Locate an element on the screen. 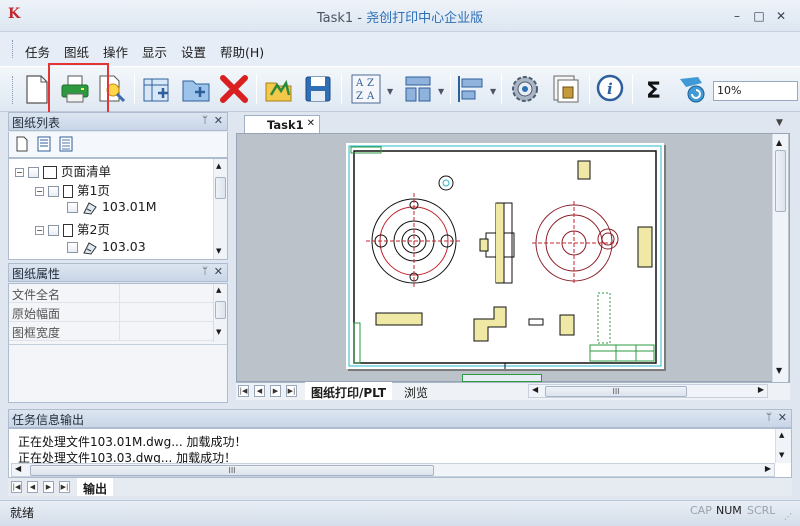 This screenshot has height=526, width=800. stamp-icon is located at coordinates (565, 89).